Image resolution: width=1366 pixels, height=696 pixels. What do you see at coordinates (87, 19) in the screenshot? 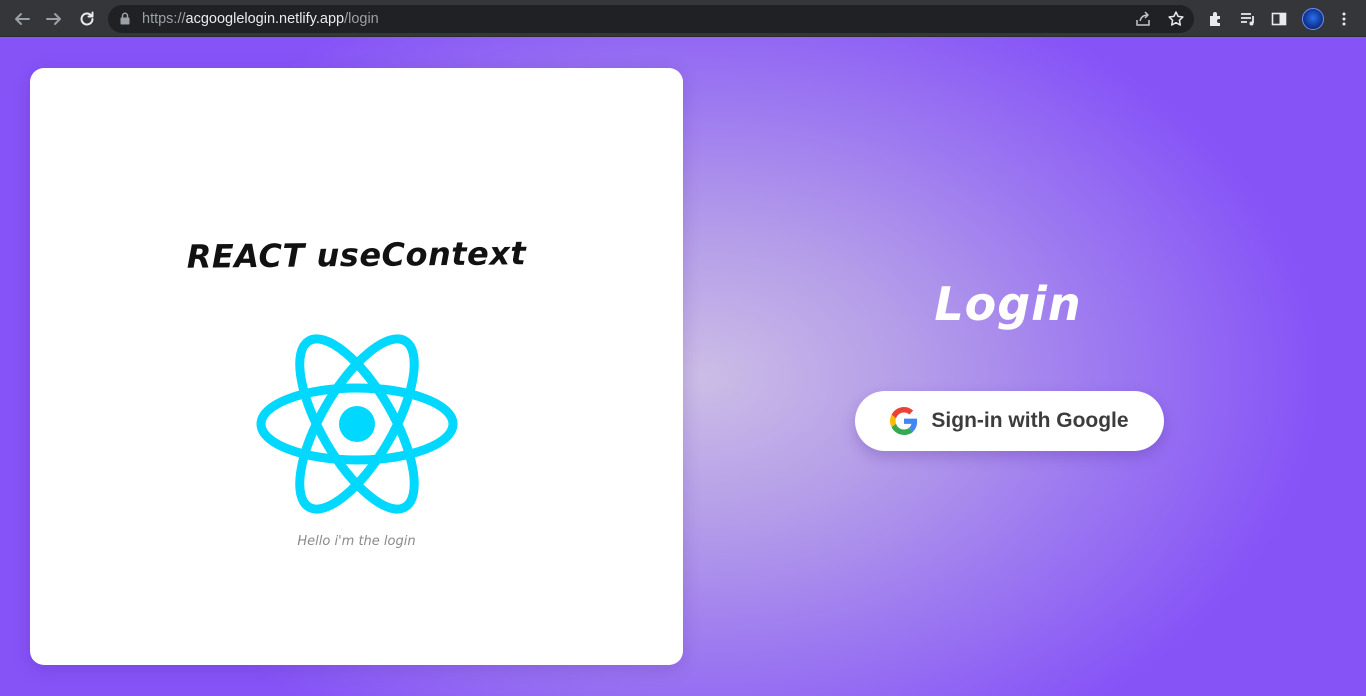
I see `reload-icon` at bounding box center [87, 19].